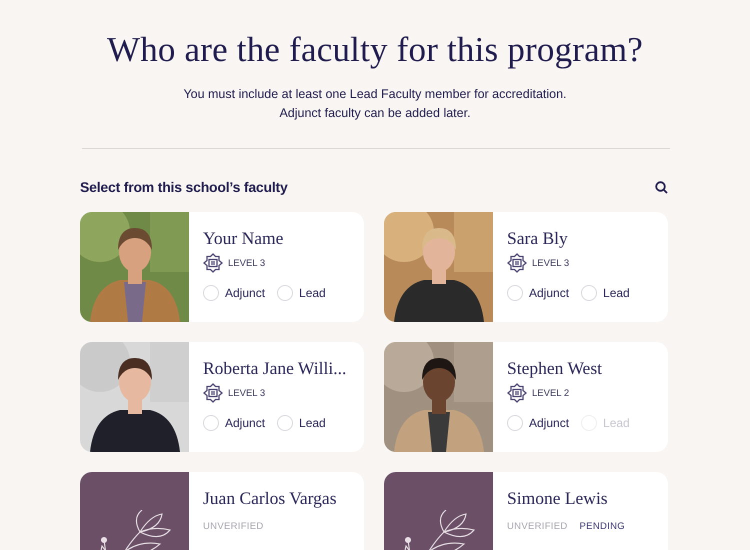  Describe the element at coordinates (184, 187) in the screenshot. I see `section-title: Select from this school’s faculty` at that location.